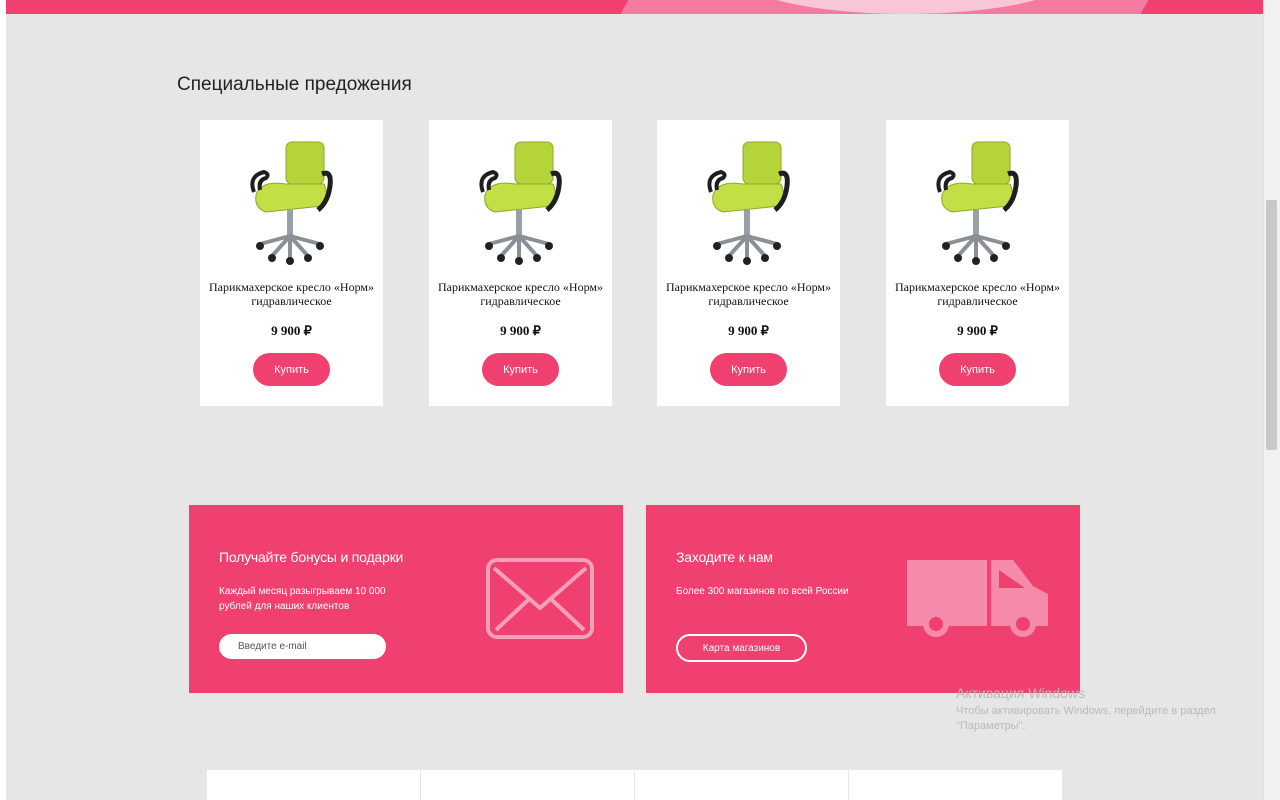 This screenshot has width=1280, height=800. Describe the element at coordinates (311, 557) in the screenshot. I see `promo-title: Получайте бонусы и подарки` at that location.